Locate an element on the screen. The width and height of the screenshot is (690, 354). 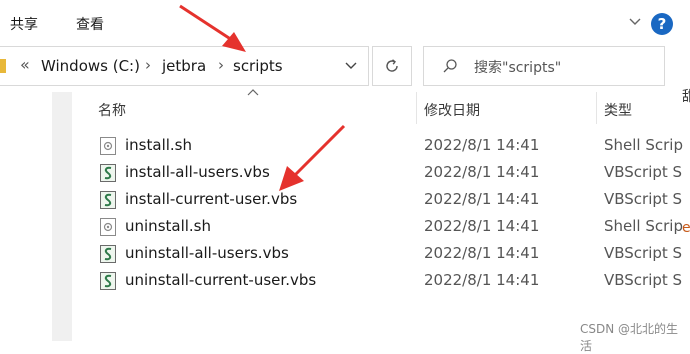
breadcrumb-scripts: scripts is located at coordinates (258, 66).